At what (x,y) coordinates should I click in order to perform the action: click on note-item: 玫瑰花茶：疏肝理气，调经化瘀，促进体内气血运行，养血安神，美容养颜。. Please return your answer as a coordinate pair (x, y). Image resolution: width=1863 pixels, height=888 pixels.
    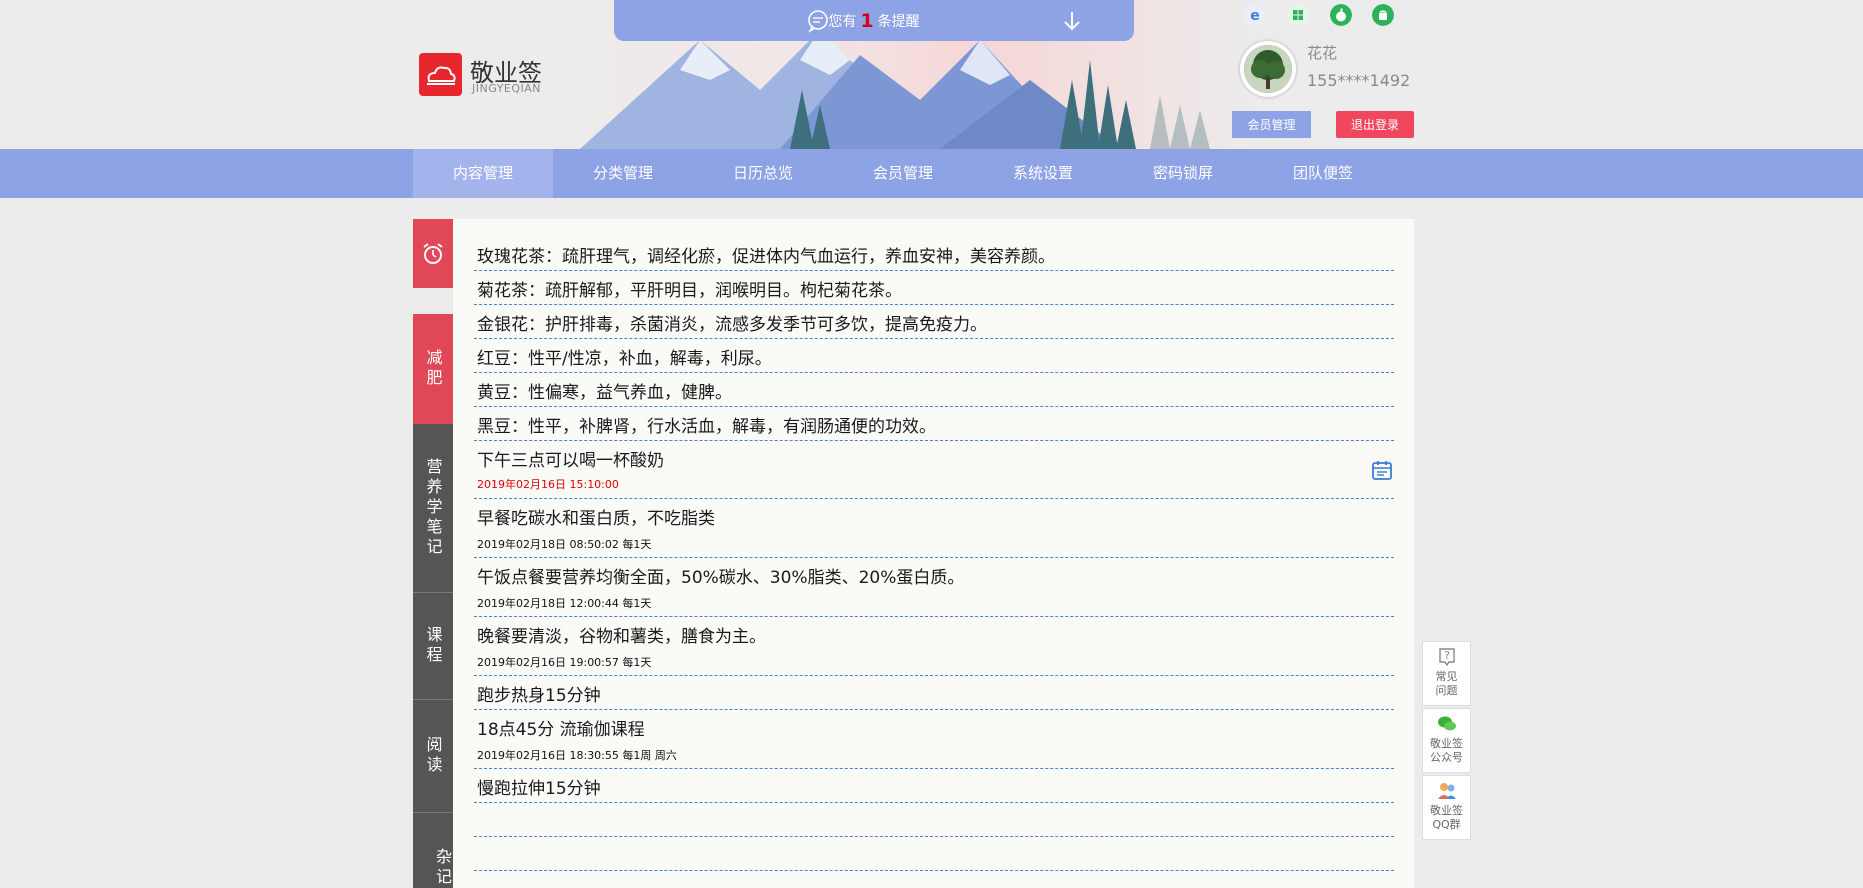
    Looking at the image, I should click on (934, 252).